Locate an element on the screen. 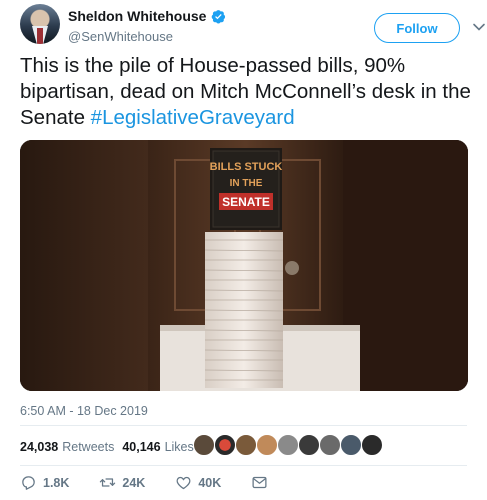  likes-count: 40,146 is located at coordinates (141, 447).